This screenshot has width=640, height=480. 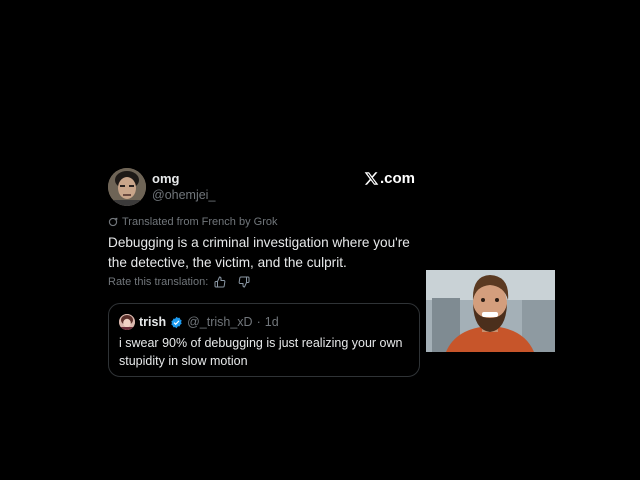 I want to click on quoted-author-handle: @_trish_xD, so click(x=220, y=322).